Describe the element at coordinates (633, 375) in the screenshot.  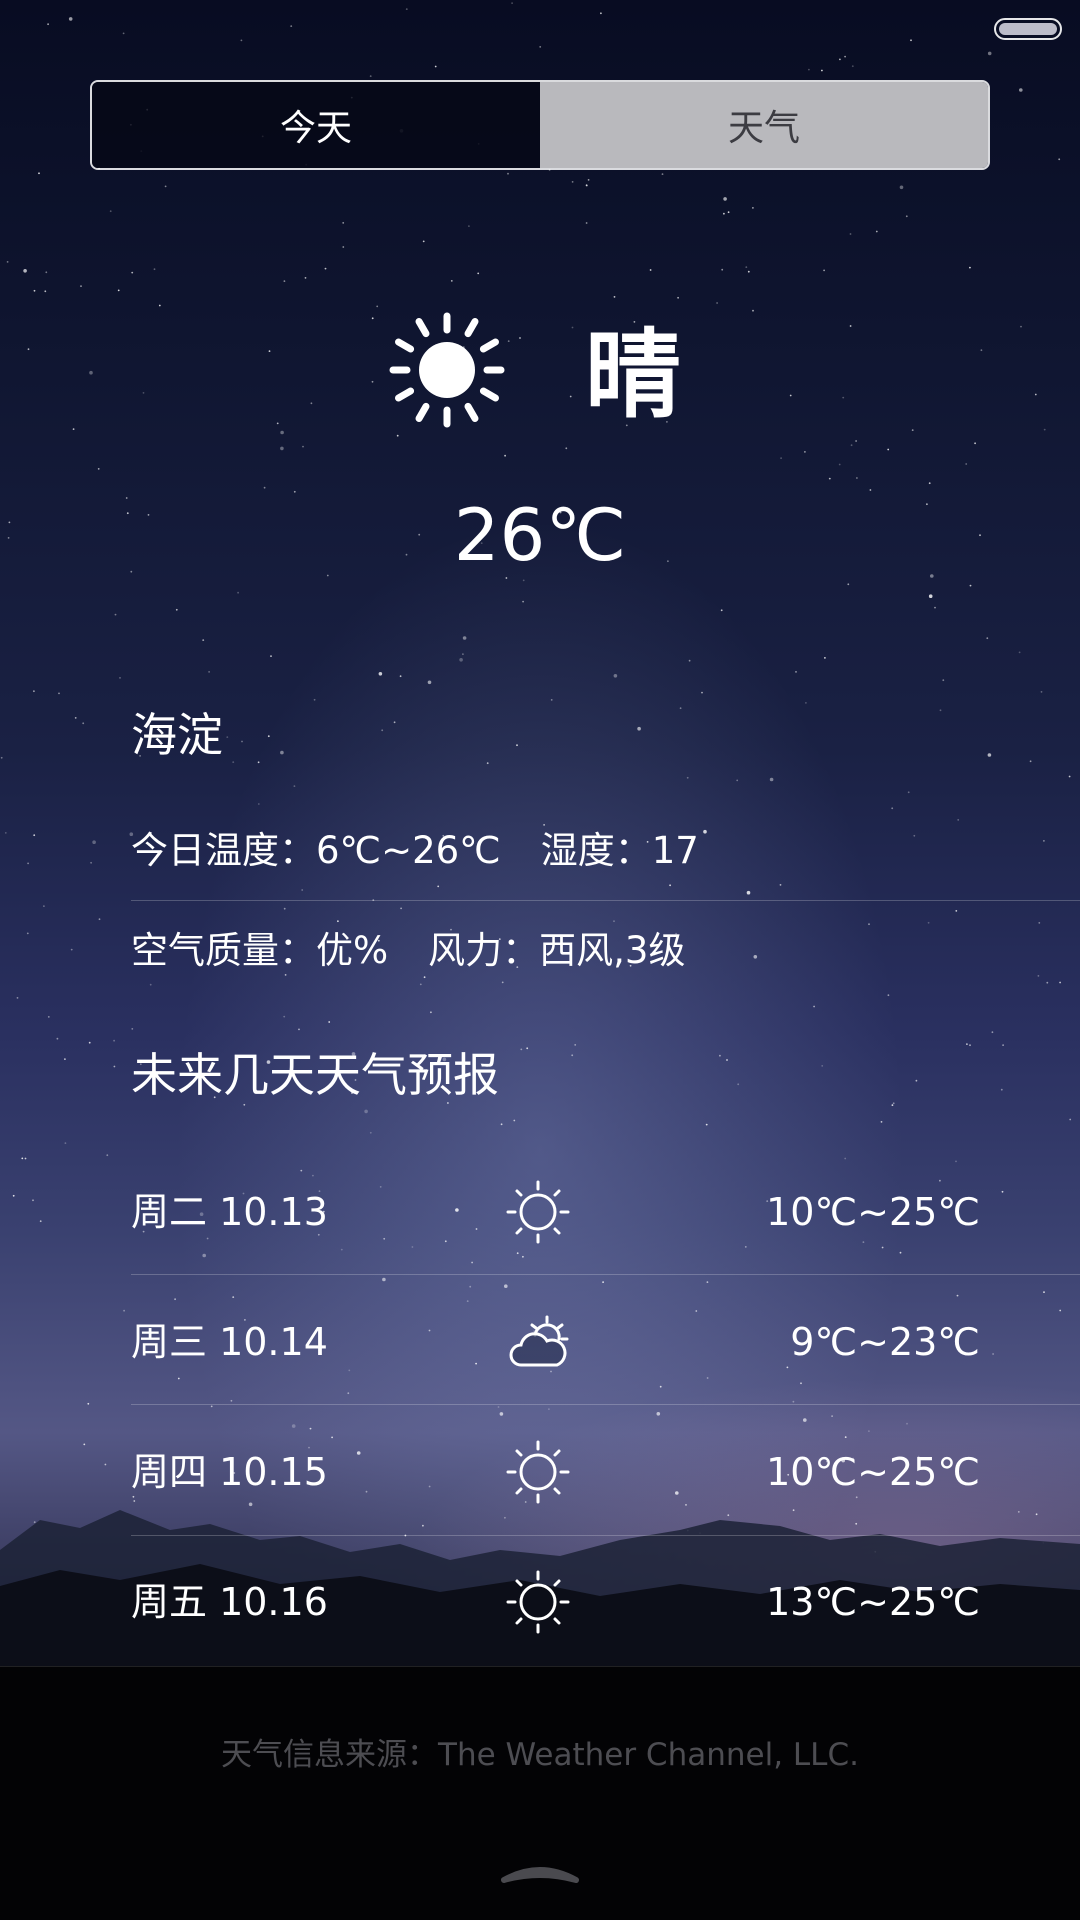
I see `weather-condition: 晴` at that location.